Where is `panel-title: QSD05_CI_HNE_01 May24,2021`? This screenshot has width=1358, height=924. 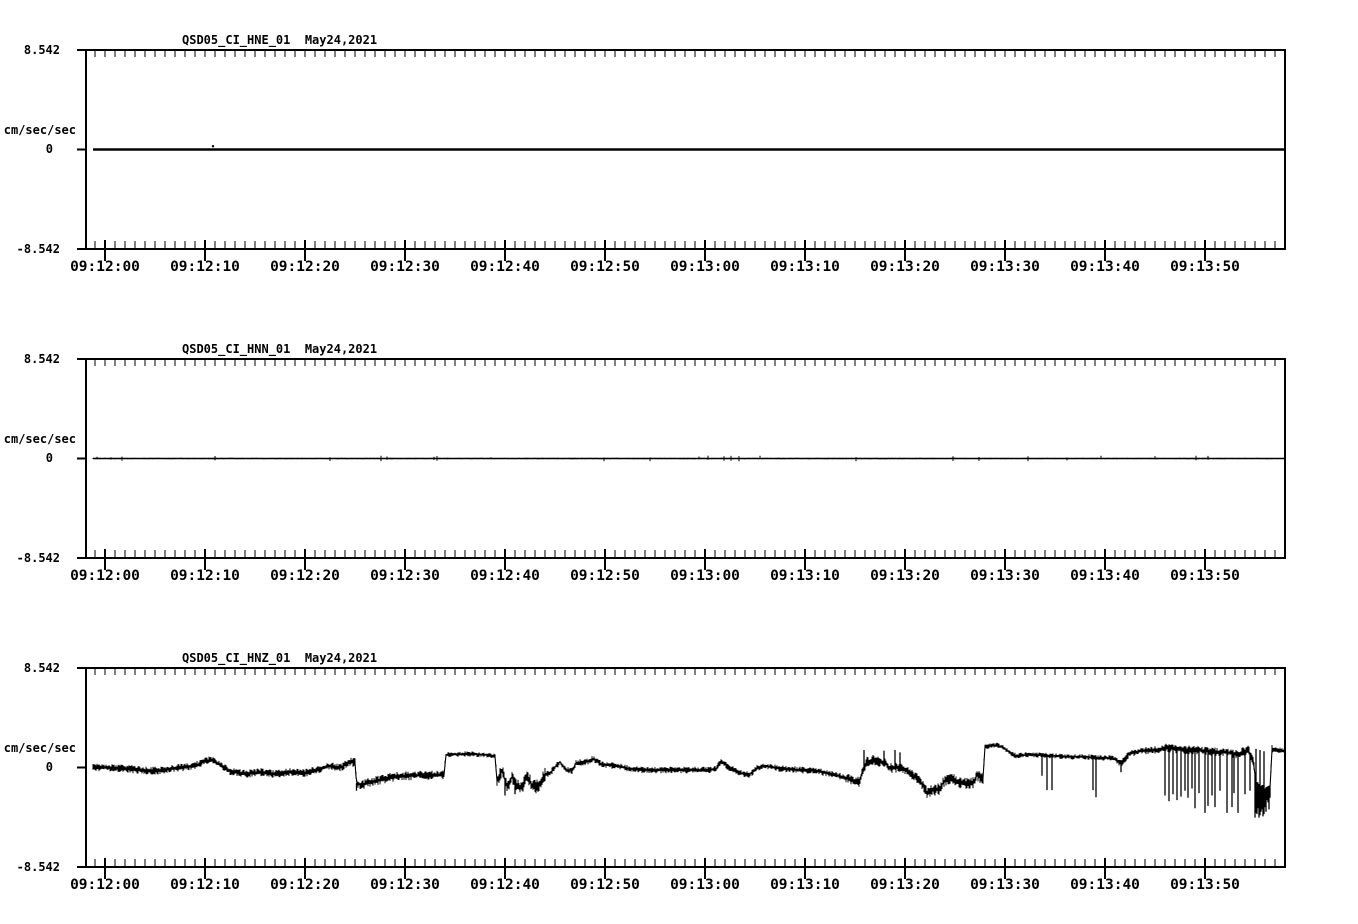 panel-title: QSD05_CI_HNE_01 May24,2021 is located at coordinates (280, 40).